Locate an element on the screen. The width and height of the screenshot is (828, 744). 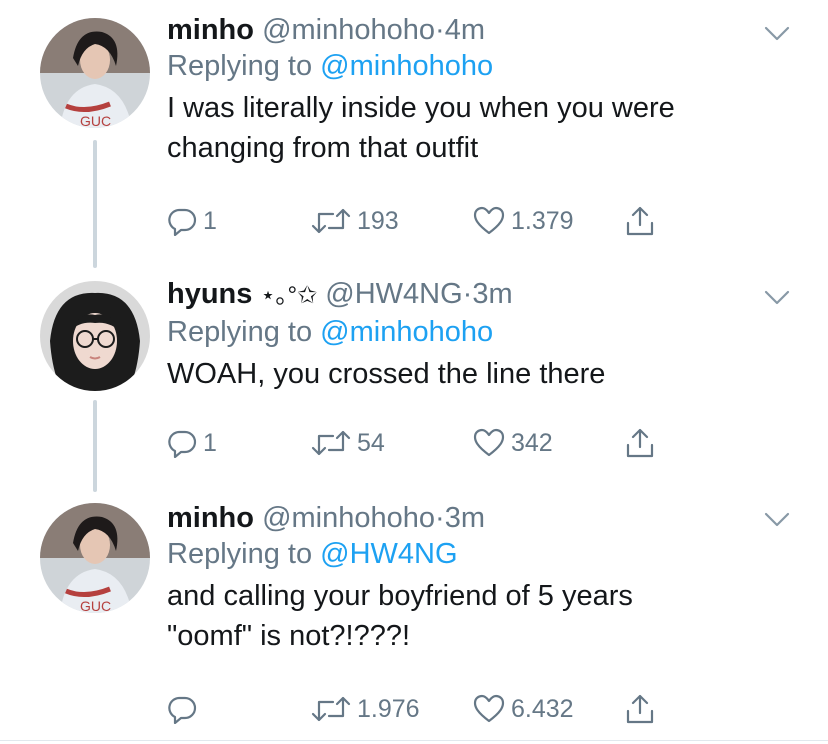
reply-button is located at coordinates (185, 709).